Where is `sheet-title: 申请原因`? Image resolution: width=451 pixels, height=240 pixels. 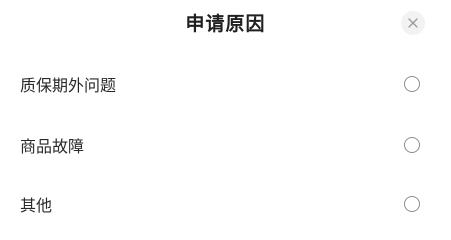
sheet-title: 申请原因 is located at coordinates (225, 24).